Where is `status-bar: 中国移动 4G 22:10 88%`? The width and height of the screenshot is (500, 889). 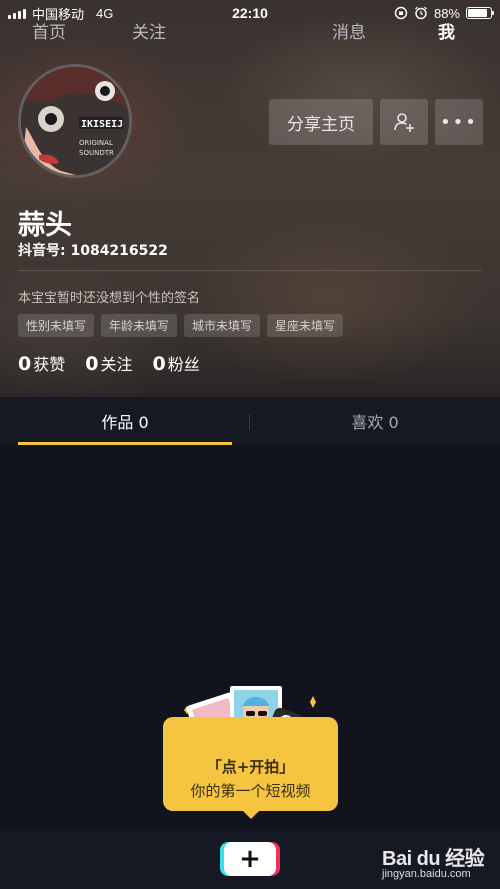 status-bar: 中国移动 4G 22:10 88% is located at coordinates (250, 13).